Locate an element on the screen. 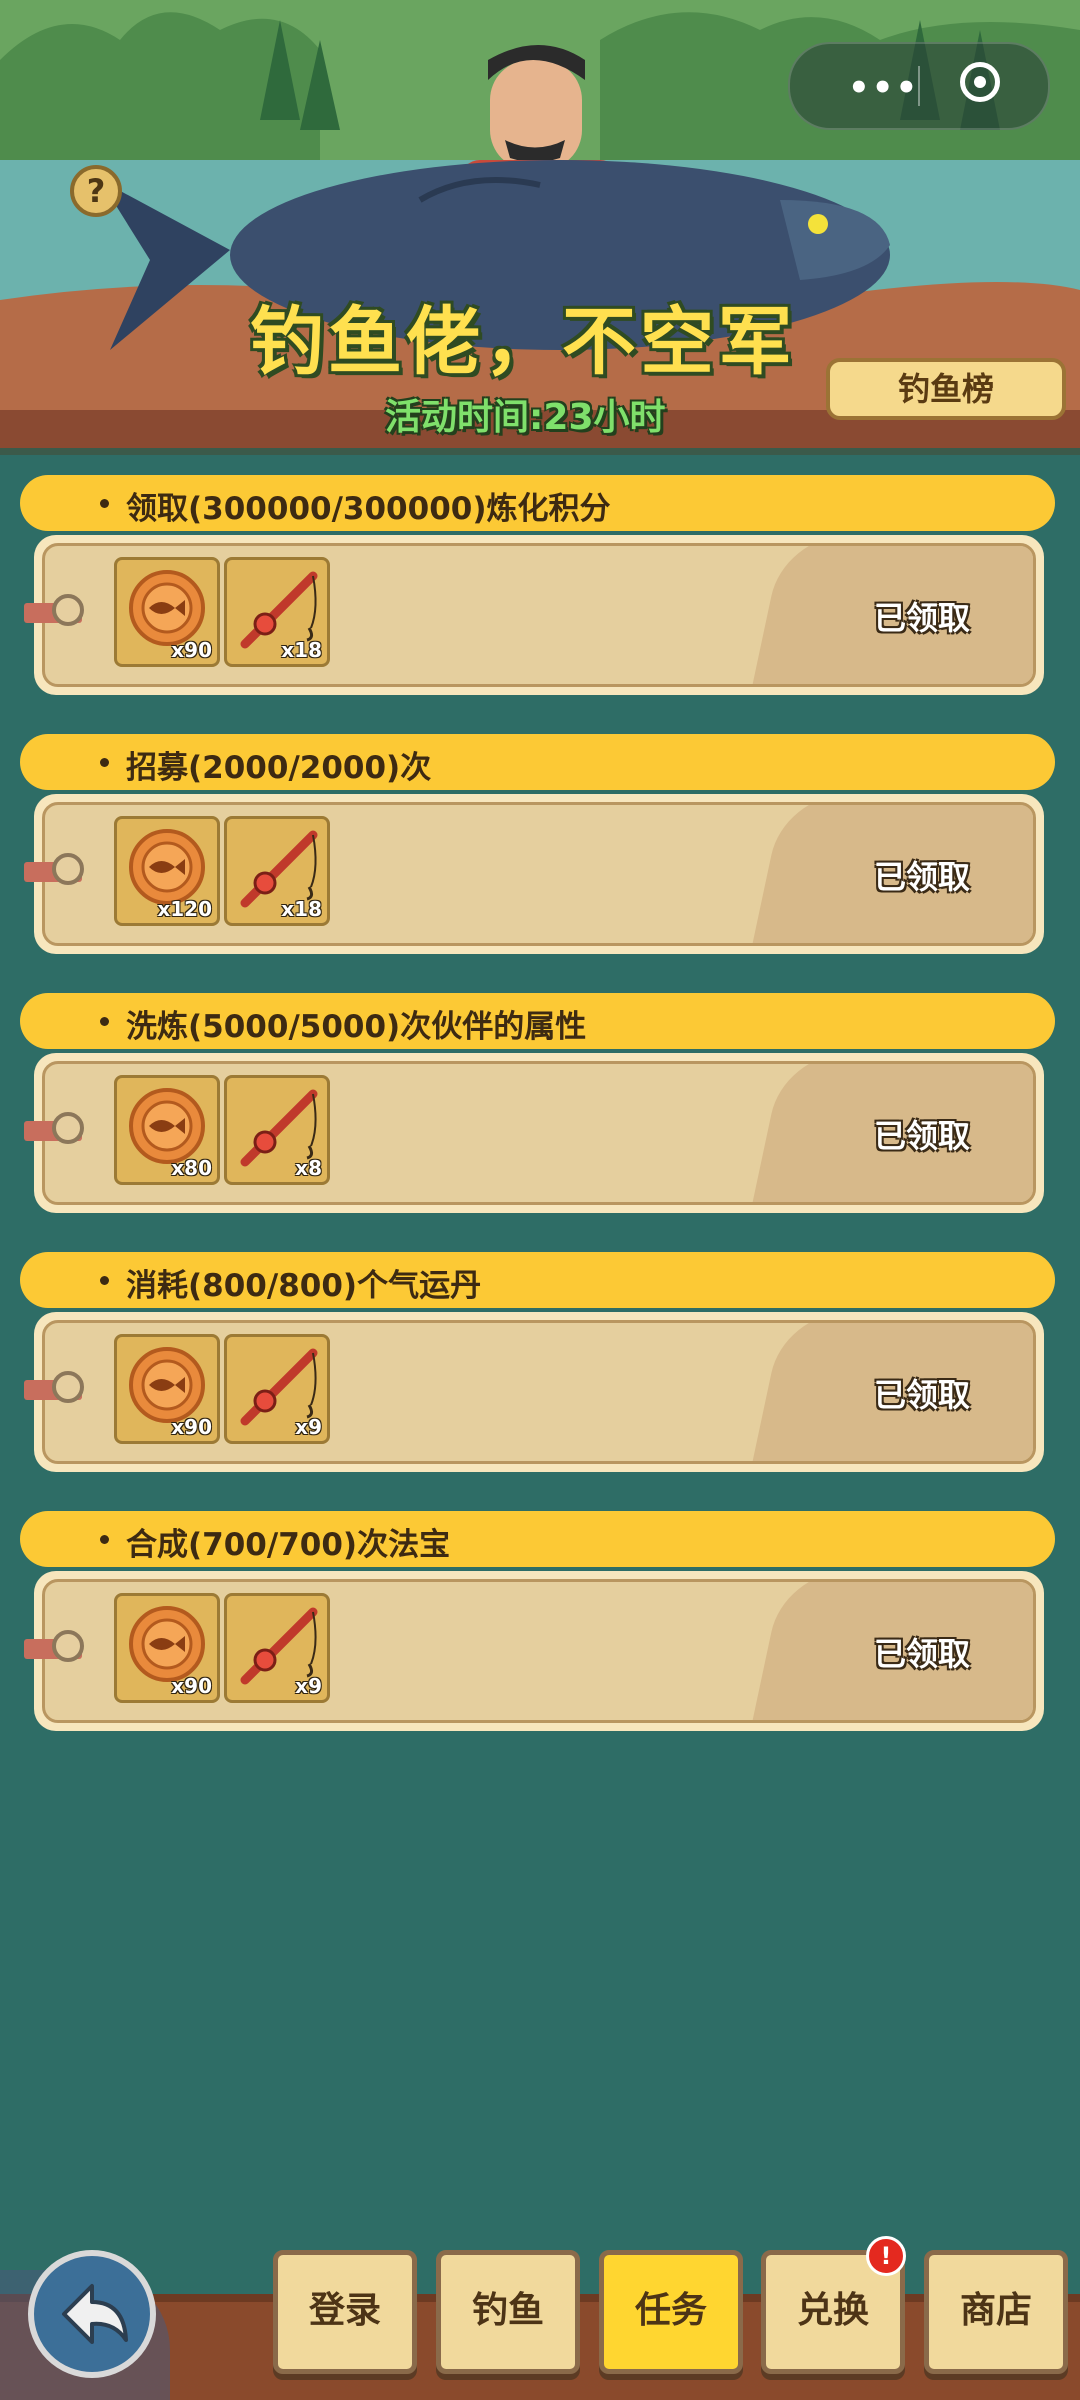 The height and width of the screenshot is (2400, 1080). capsule-divider is located at coordinates (919, 86).